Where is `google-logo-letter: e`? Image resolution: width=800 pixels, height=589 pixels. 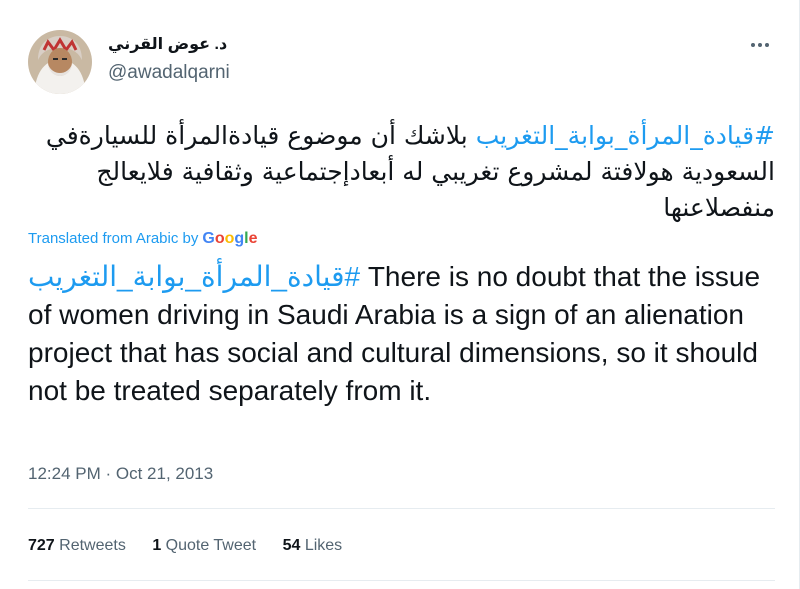
google-logo-letter: e is located at coordinates (253, 238).